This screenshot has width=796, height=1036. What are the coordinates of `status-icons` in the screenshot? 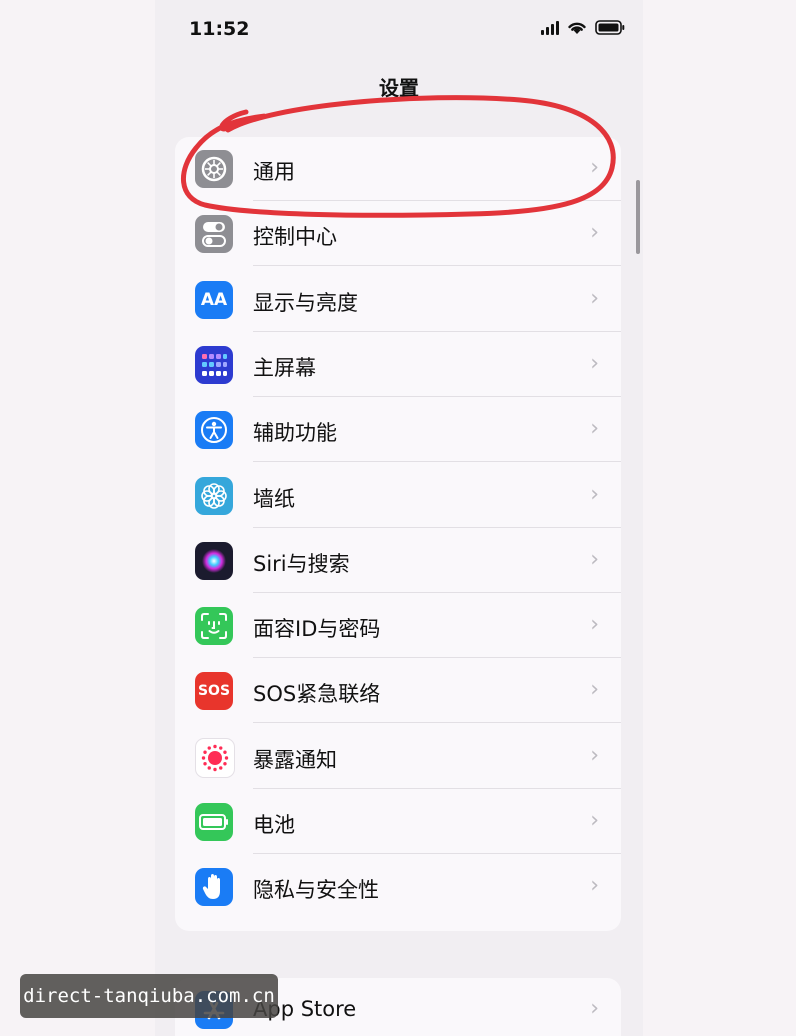 It's located at (583, 27).